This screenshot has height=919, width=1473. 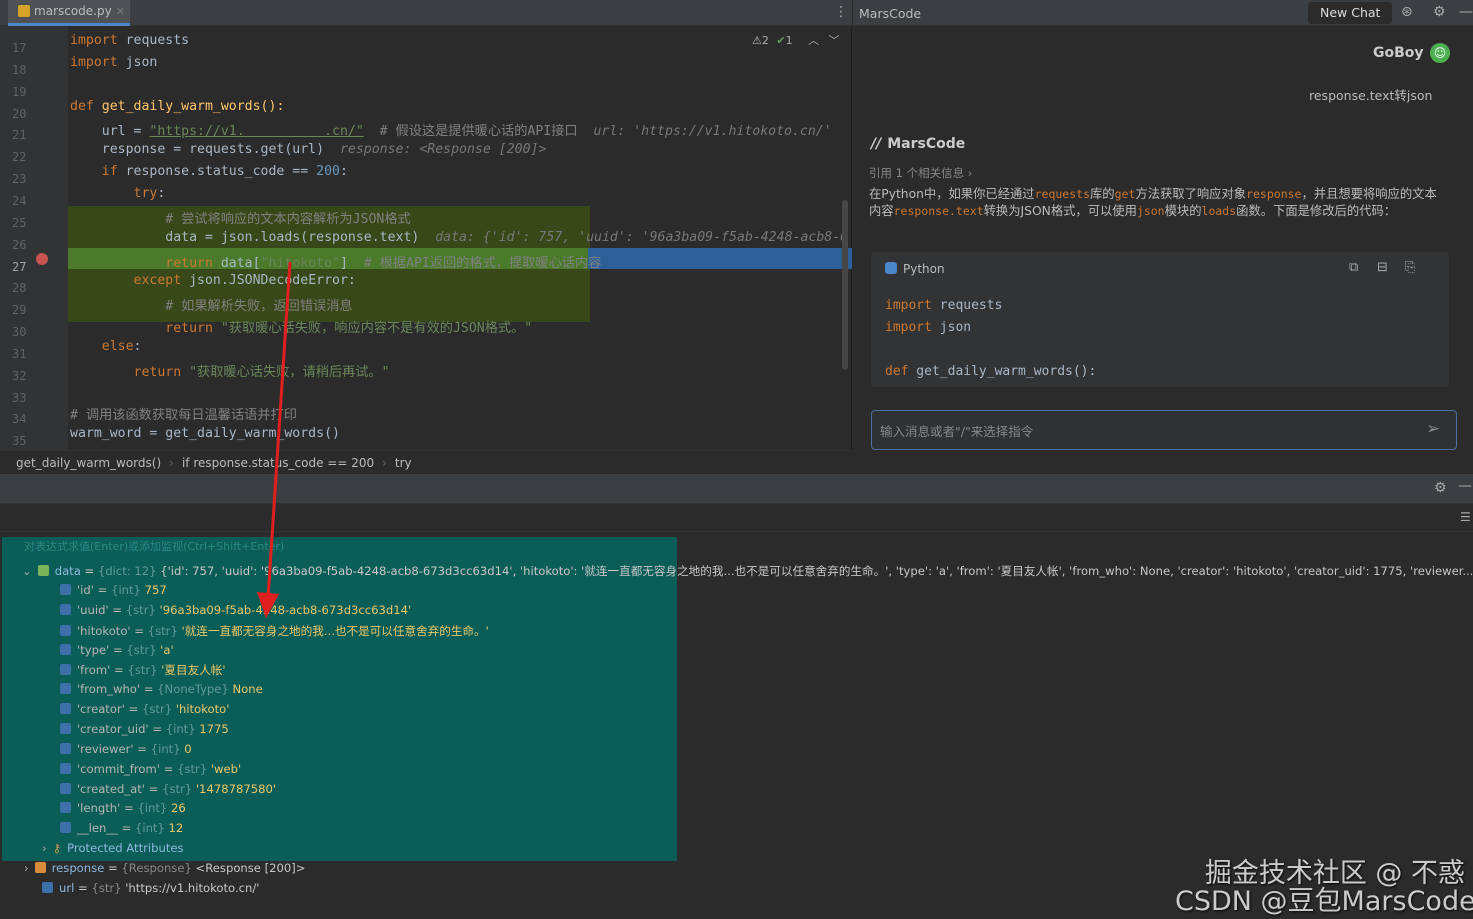 I want to click on dict-entry-row: 'id' = {int} 757, so click(x=113, y=590).